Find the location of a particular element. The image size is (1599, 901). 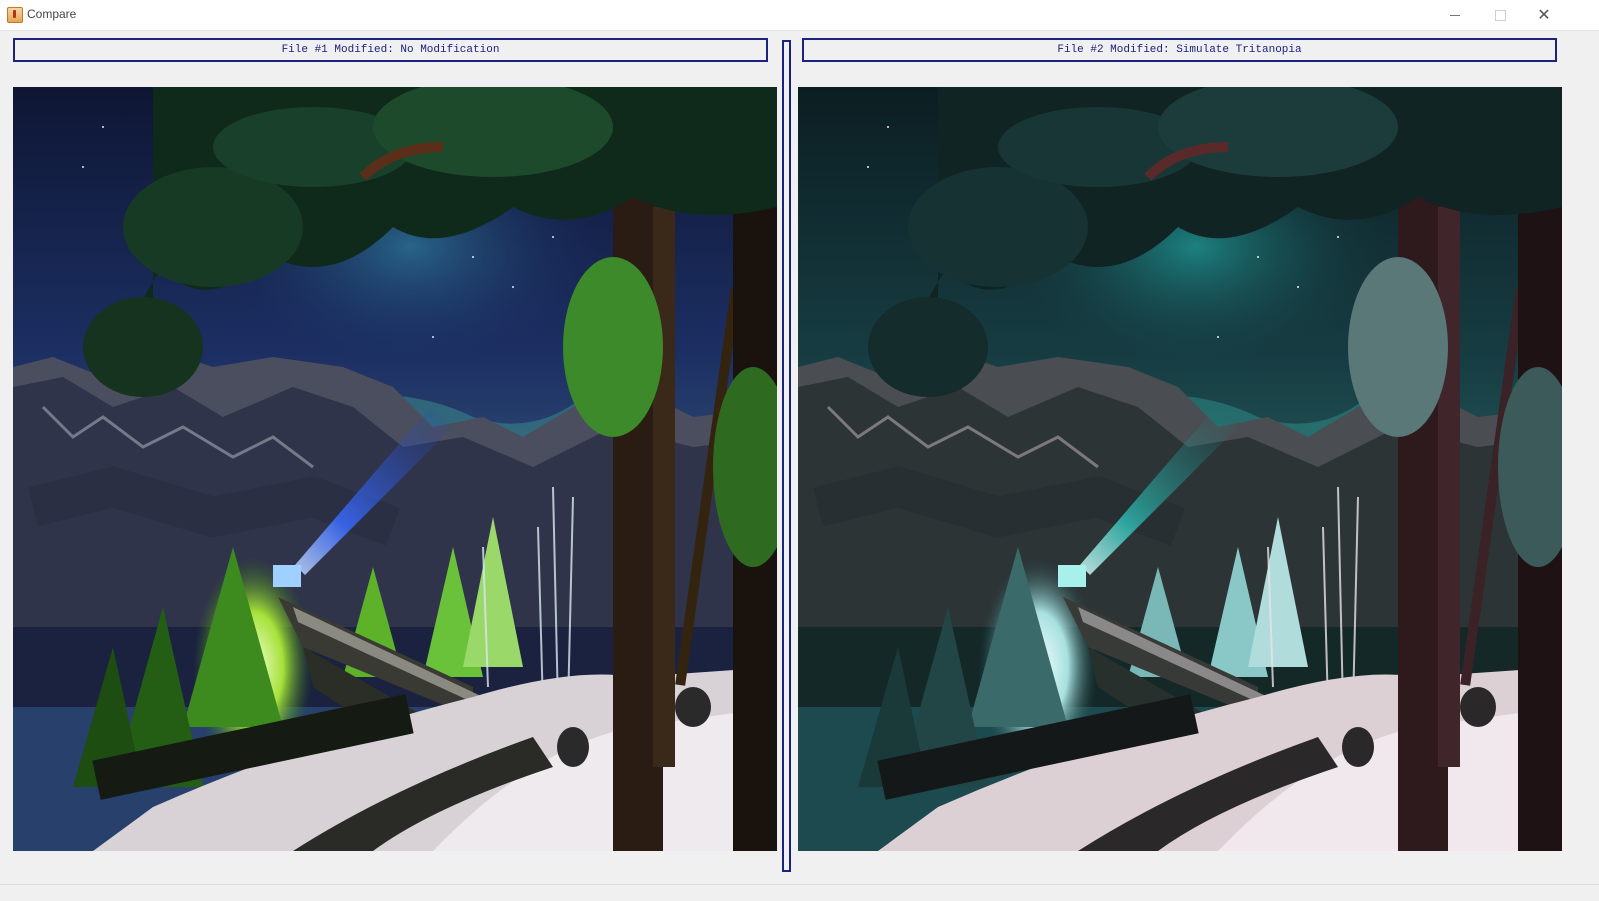

close-icon: ✕ is located at coordinates (1544, 14).